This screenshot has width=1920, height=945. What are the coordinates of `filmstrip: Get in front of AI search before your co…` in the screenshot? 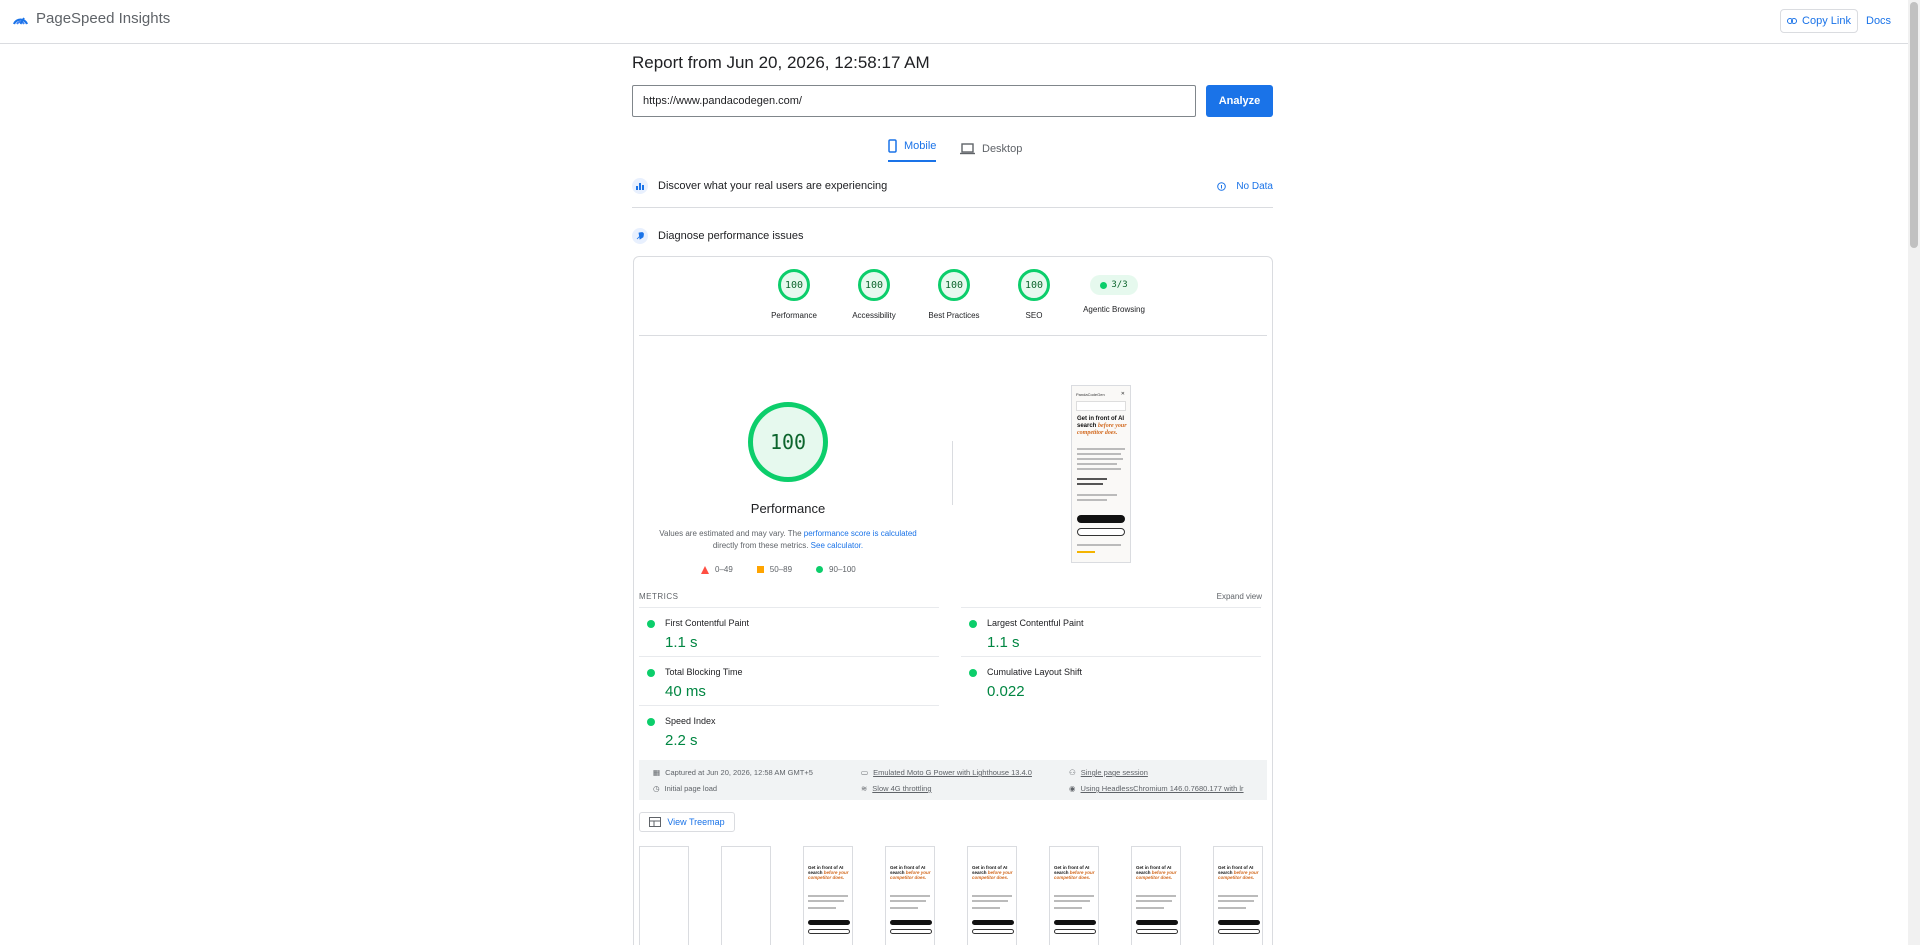 It's located at (953, 895).